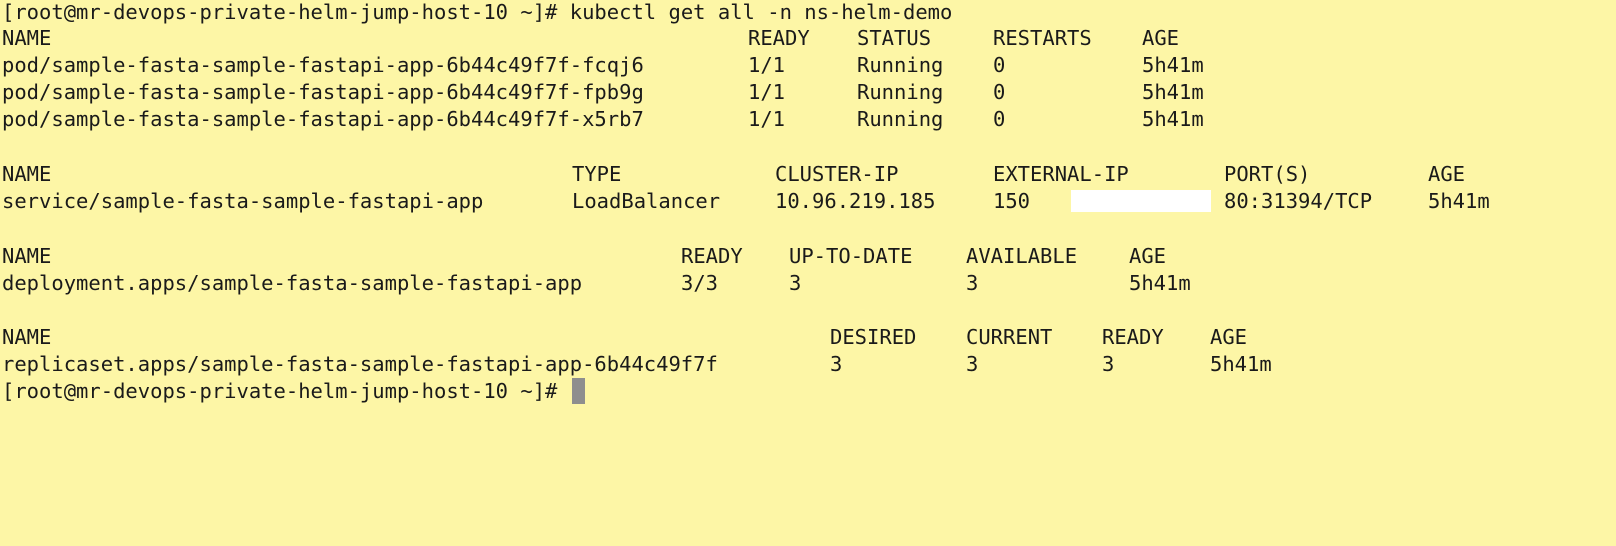 The image size is (1616, 546). What do you see at coordinates (243, 201) in the screenshot?
I see `service-name: service/sample-fasta-sample-fastapi-app` at bounding box center [243, 201].